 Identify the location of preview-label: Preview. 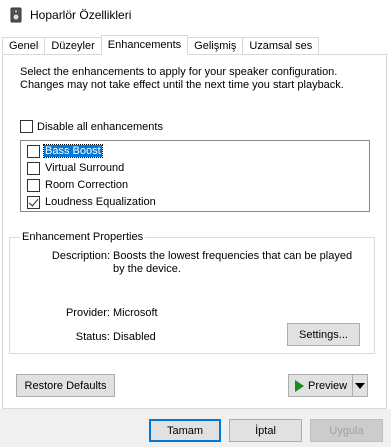
(328, 385).